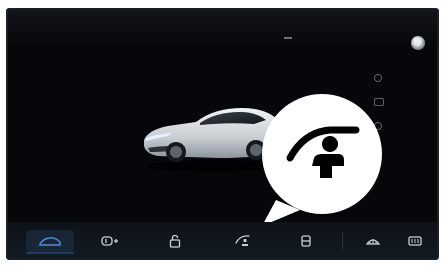 This screenshot has height=272, width=447. I want to click on bottom-navigation, so click(222, 240).